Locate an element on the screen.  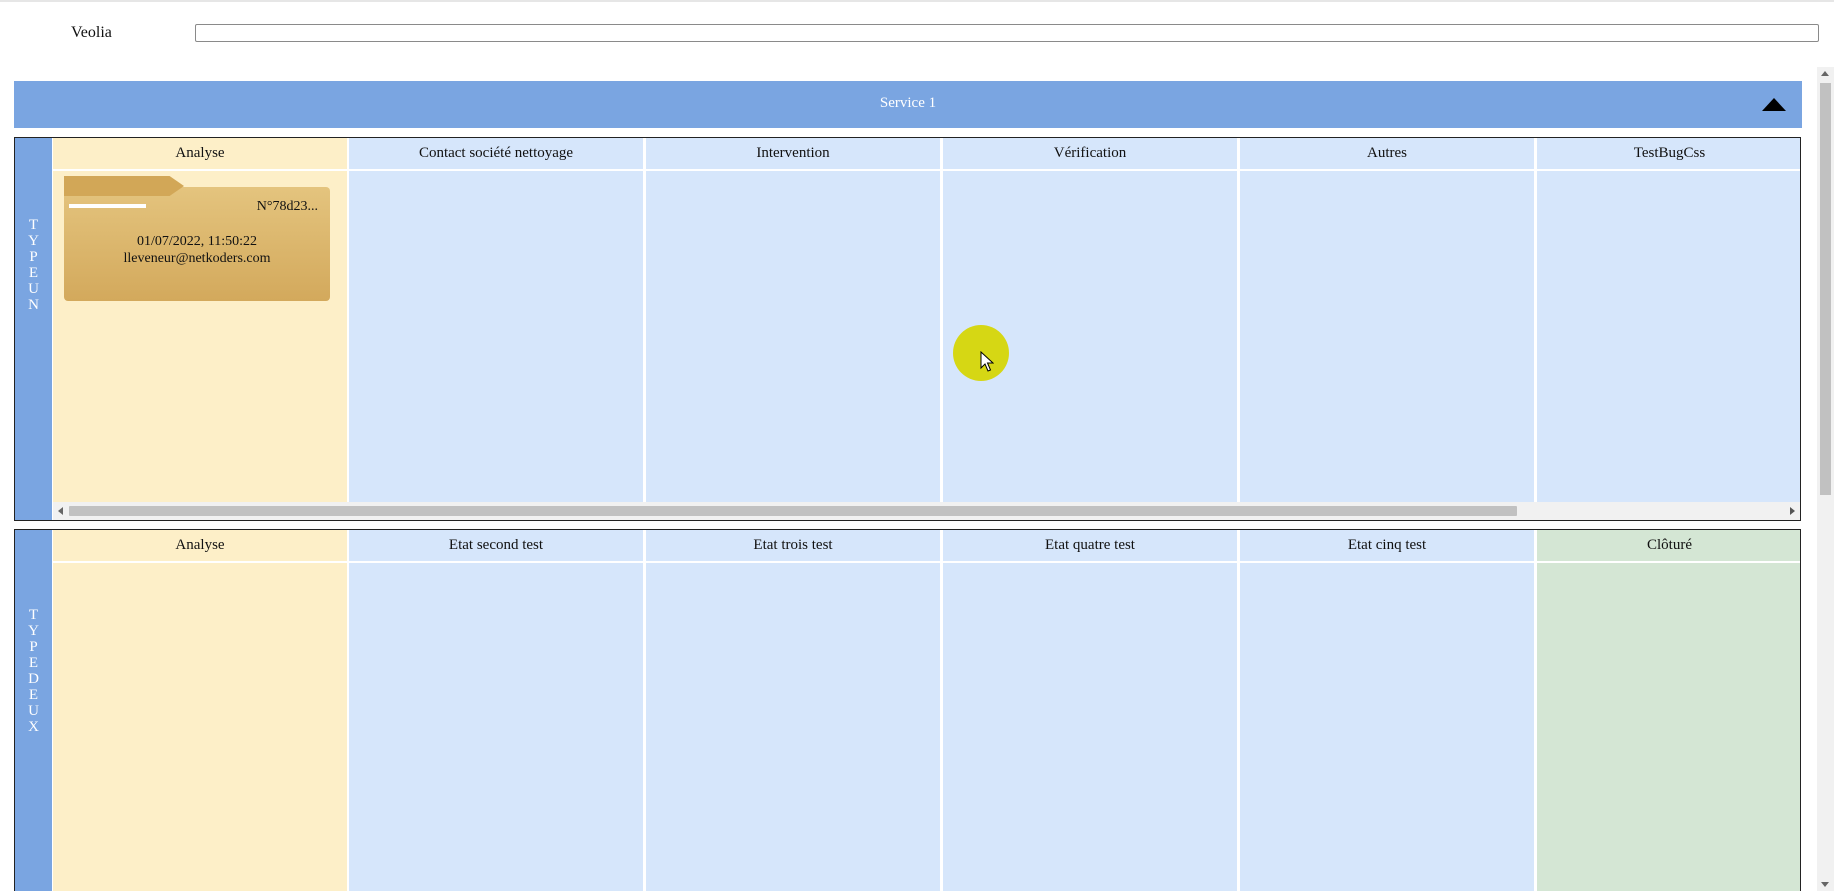
top-border is located at coordinates (917, 1).